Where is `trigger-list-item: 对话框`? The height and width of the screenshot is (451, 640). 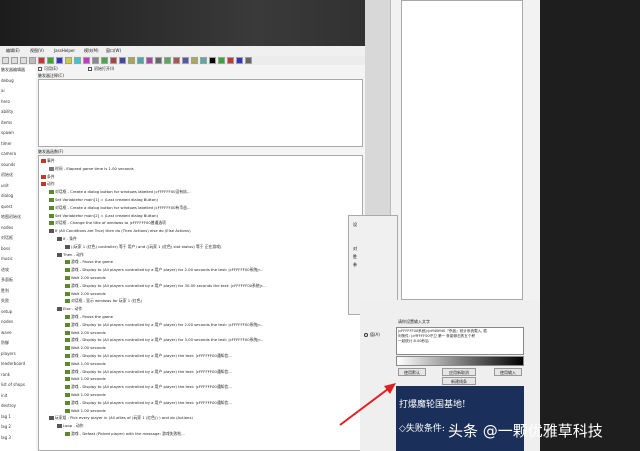 trigger-list-item: 对话框 is located at coordinates (7, 238).